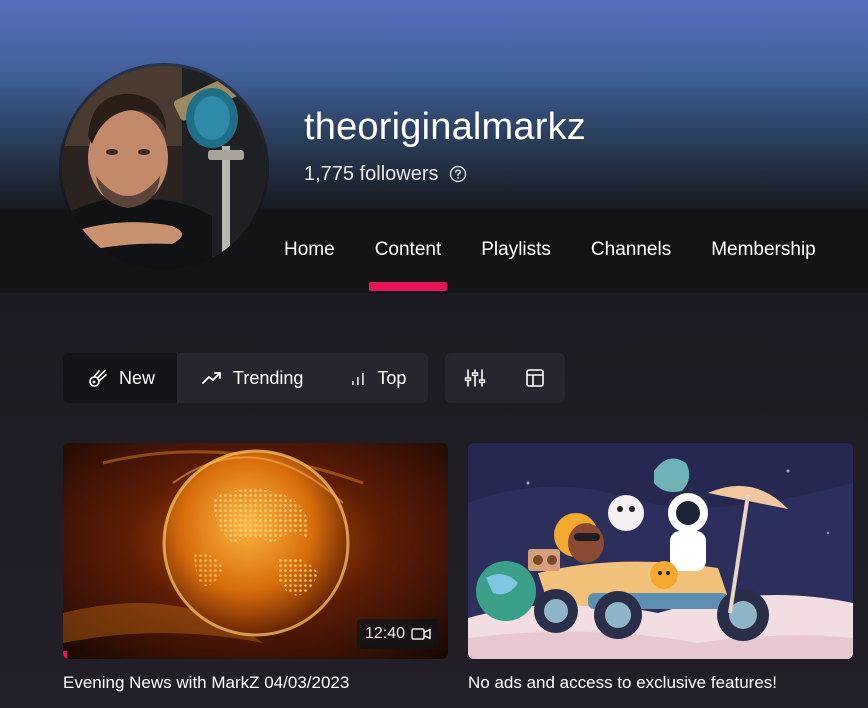 The width and height of the screenshot is (868, 708). What do you see at coordinates (98, 378) in the screenshot?
I see `comet-icon` at bounding box center [98, 378].